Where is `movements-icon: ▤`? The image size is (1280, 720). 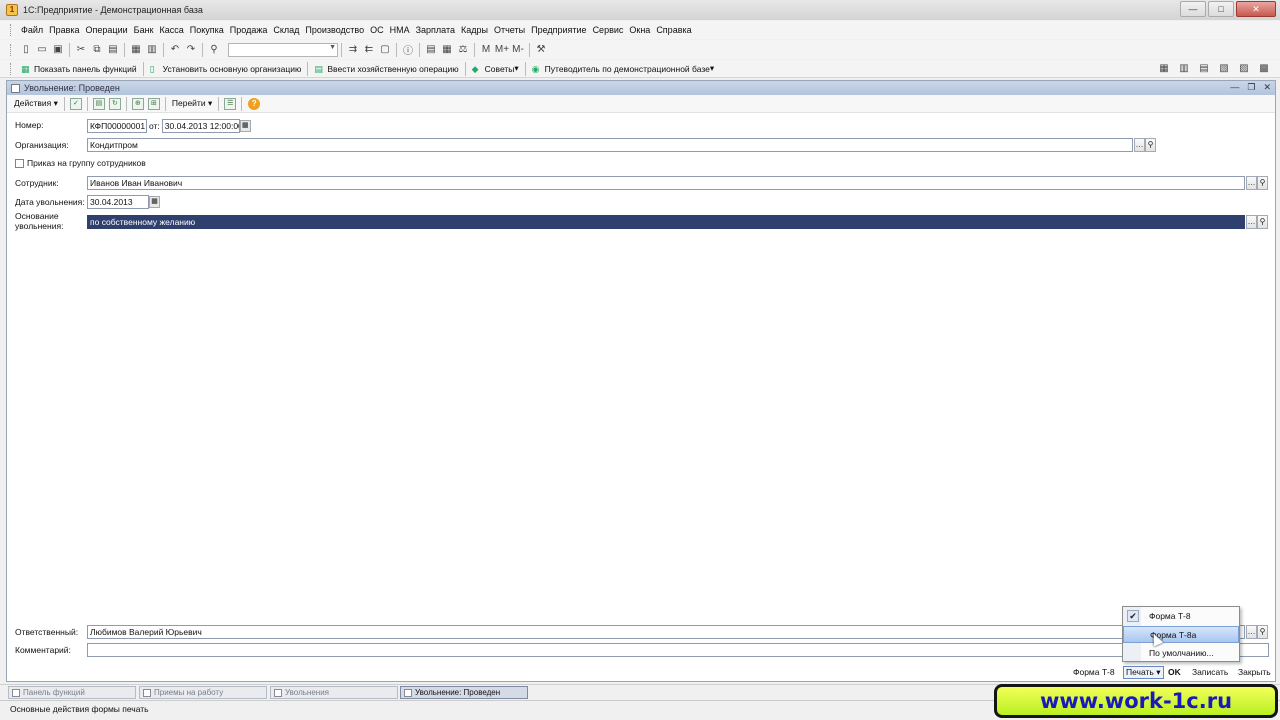
movements-icon: ▤ is located at coordinates (98, 103).